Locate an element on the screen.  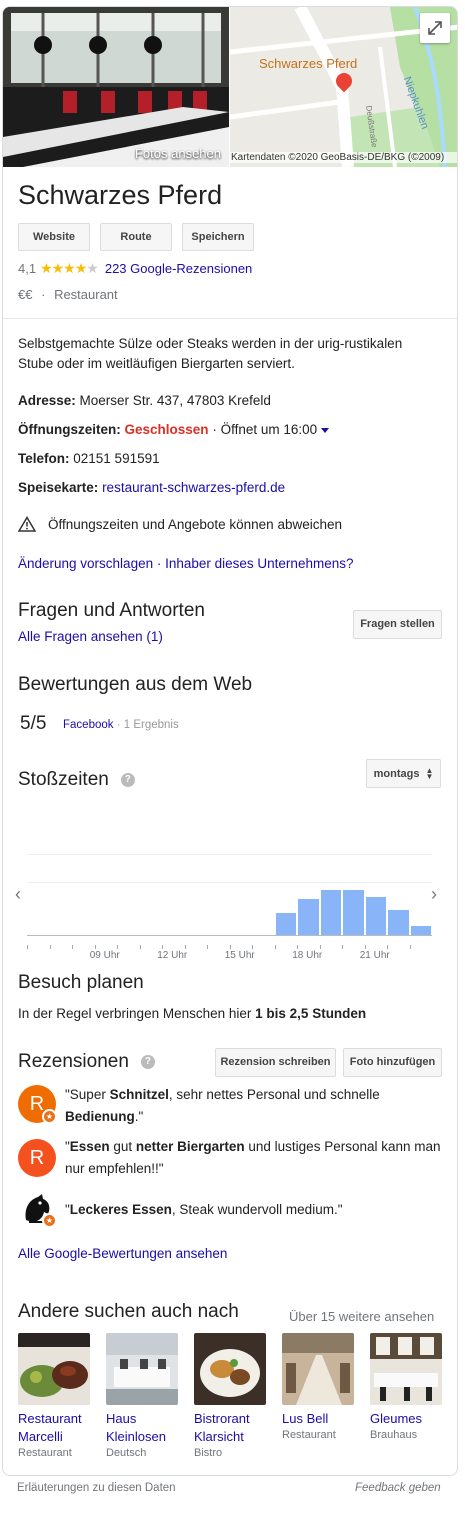
rating-row: 4,1 ★★★★★ 223 Google-Rezensionen is located at coordinates (135, 268).